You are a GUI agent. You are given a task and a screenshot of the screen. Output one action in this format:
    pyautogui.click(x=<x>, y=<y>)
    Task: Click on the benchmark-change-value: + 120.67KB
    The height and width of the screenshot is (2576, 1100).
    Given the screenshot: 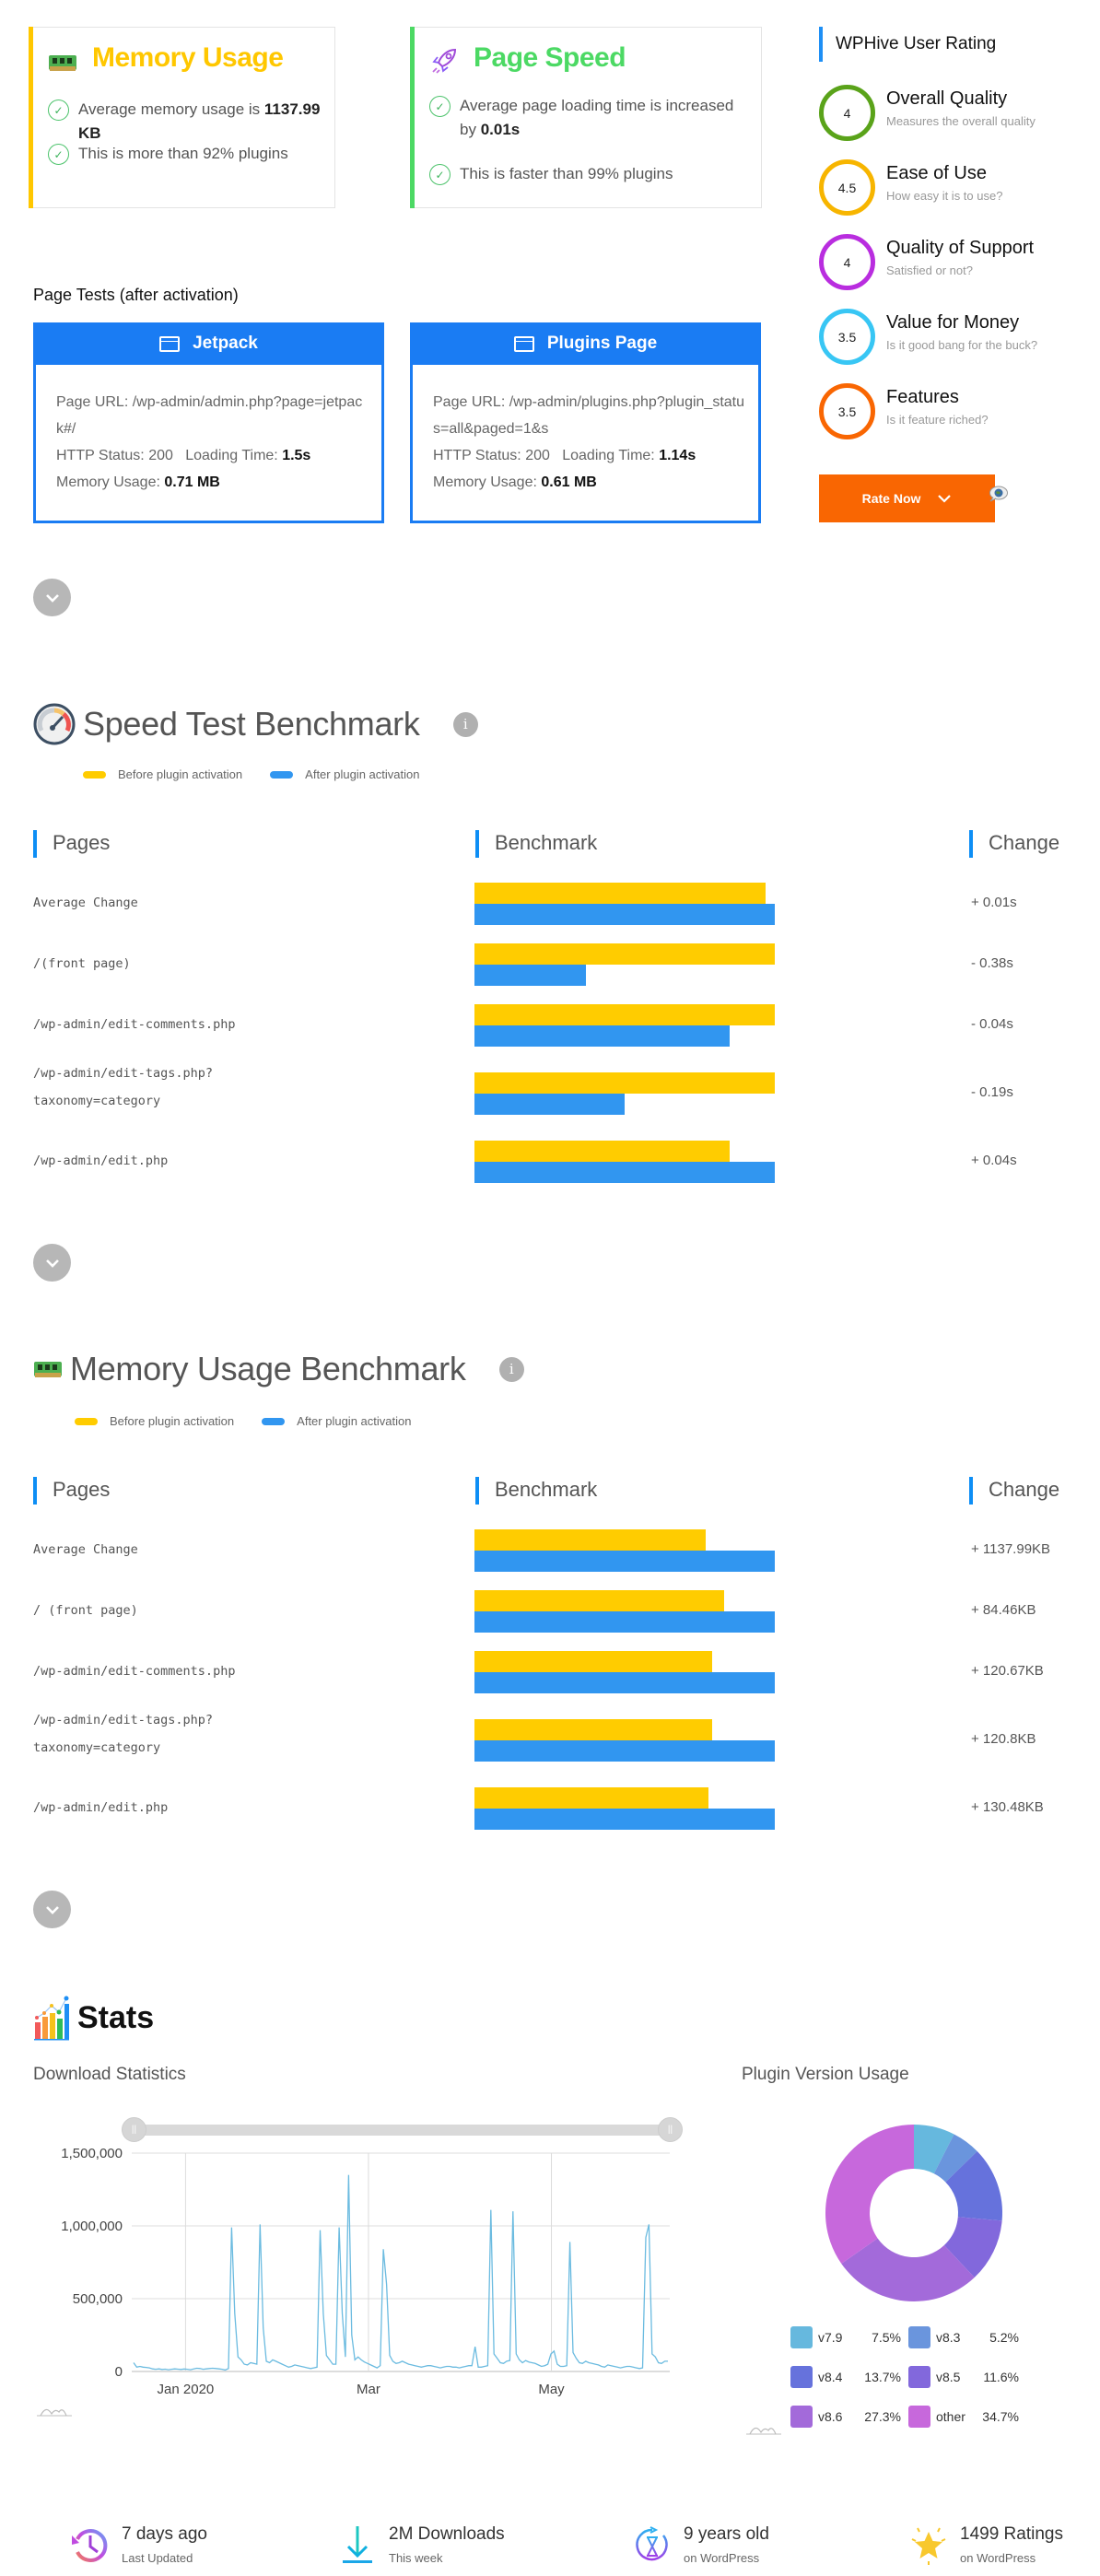 What is the action you would take?
    pyautogui.click(x=1007, y=1671)
    